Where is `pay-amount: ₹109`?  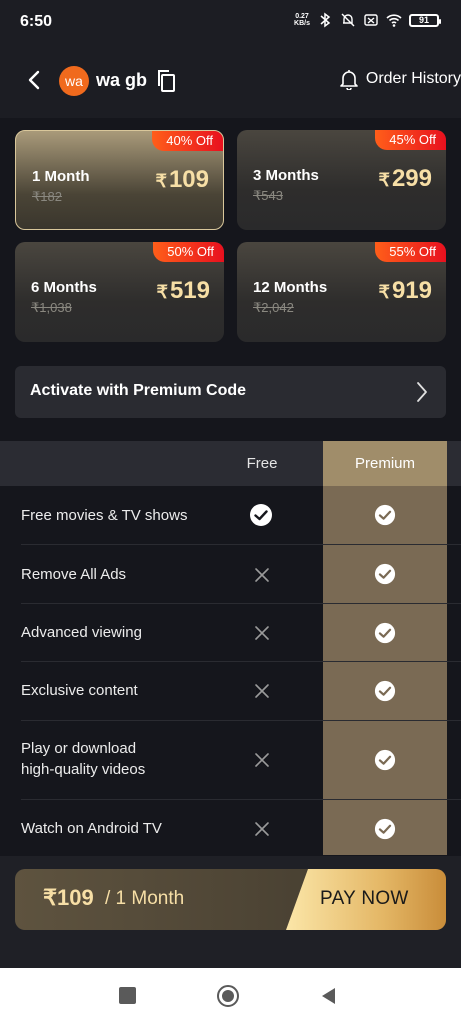
pay-amount: ₹109 is located at coordinates (68, 897).